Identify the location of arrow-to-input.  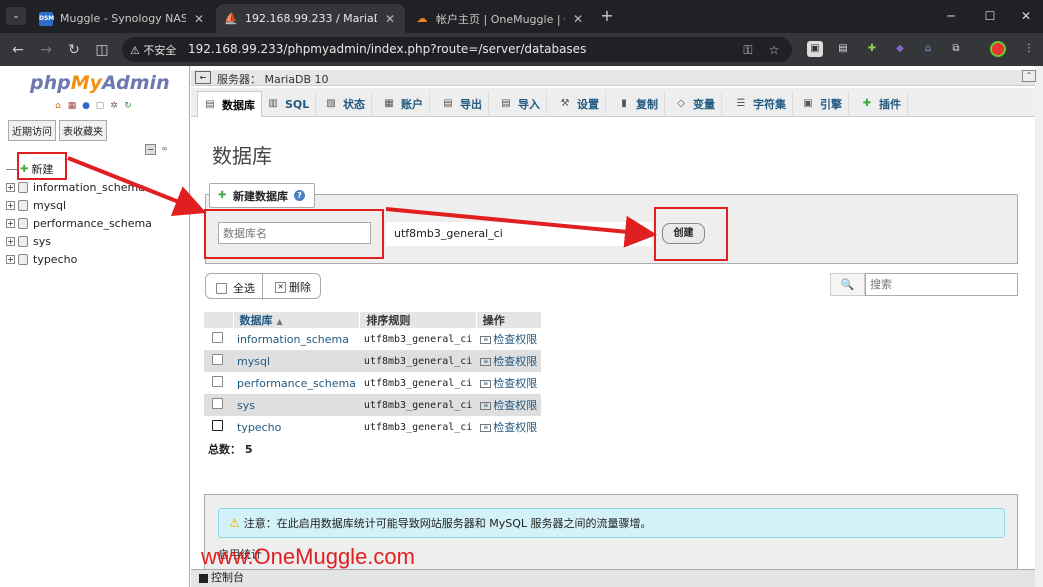
(137, 186).